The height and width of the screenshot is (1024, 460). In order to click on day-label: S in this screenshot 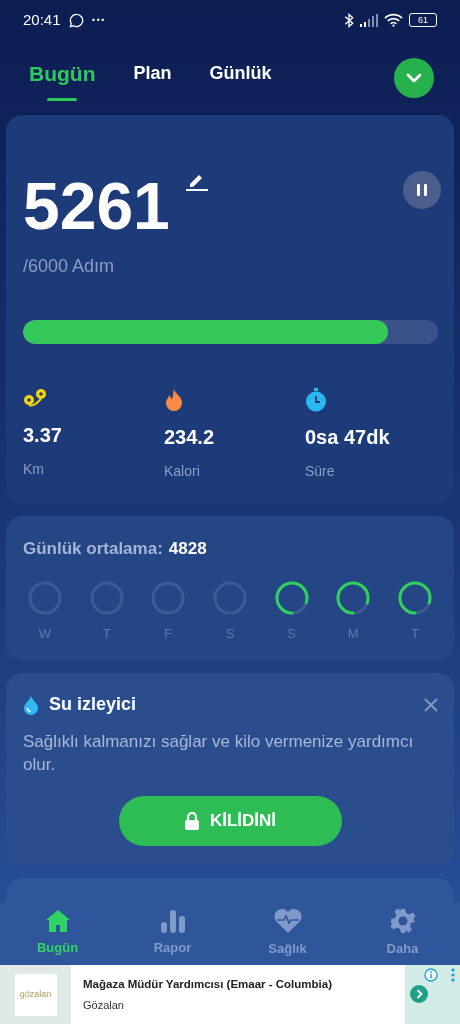, I will do `click(291, 633)`.